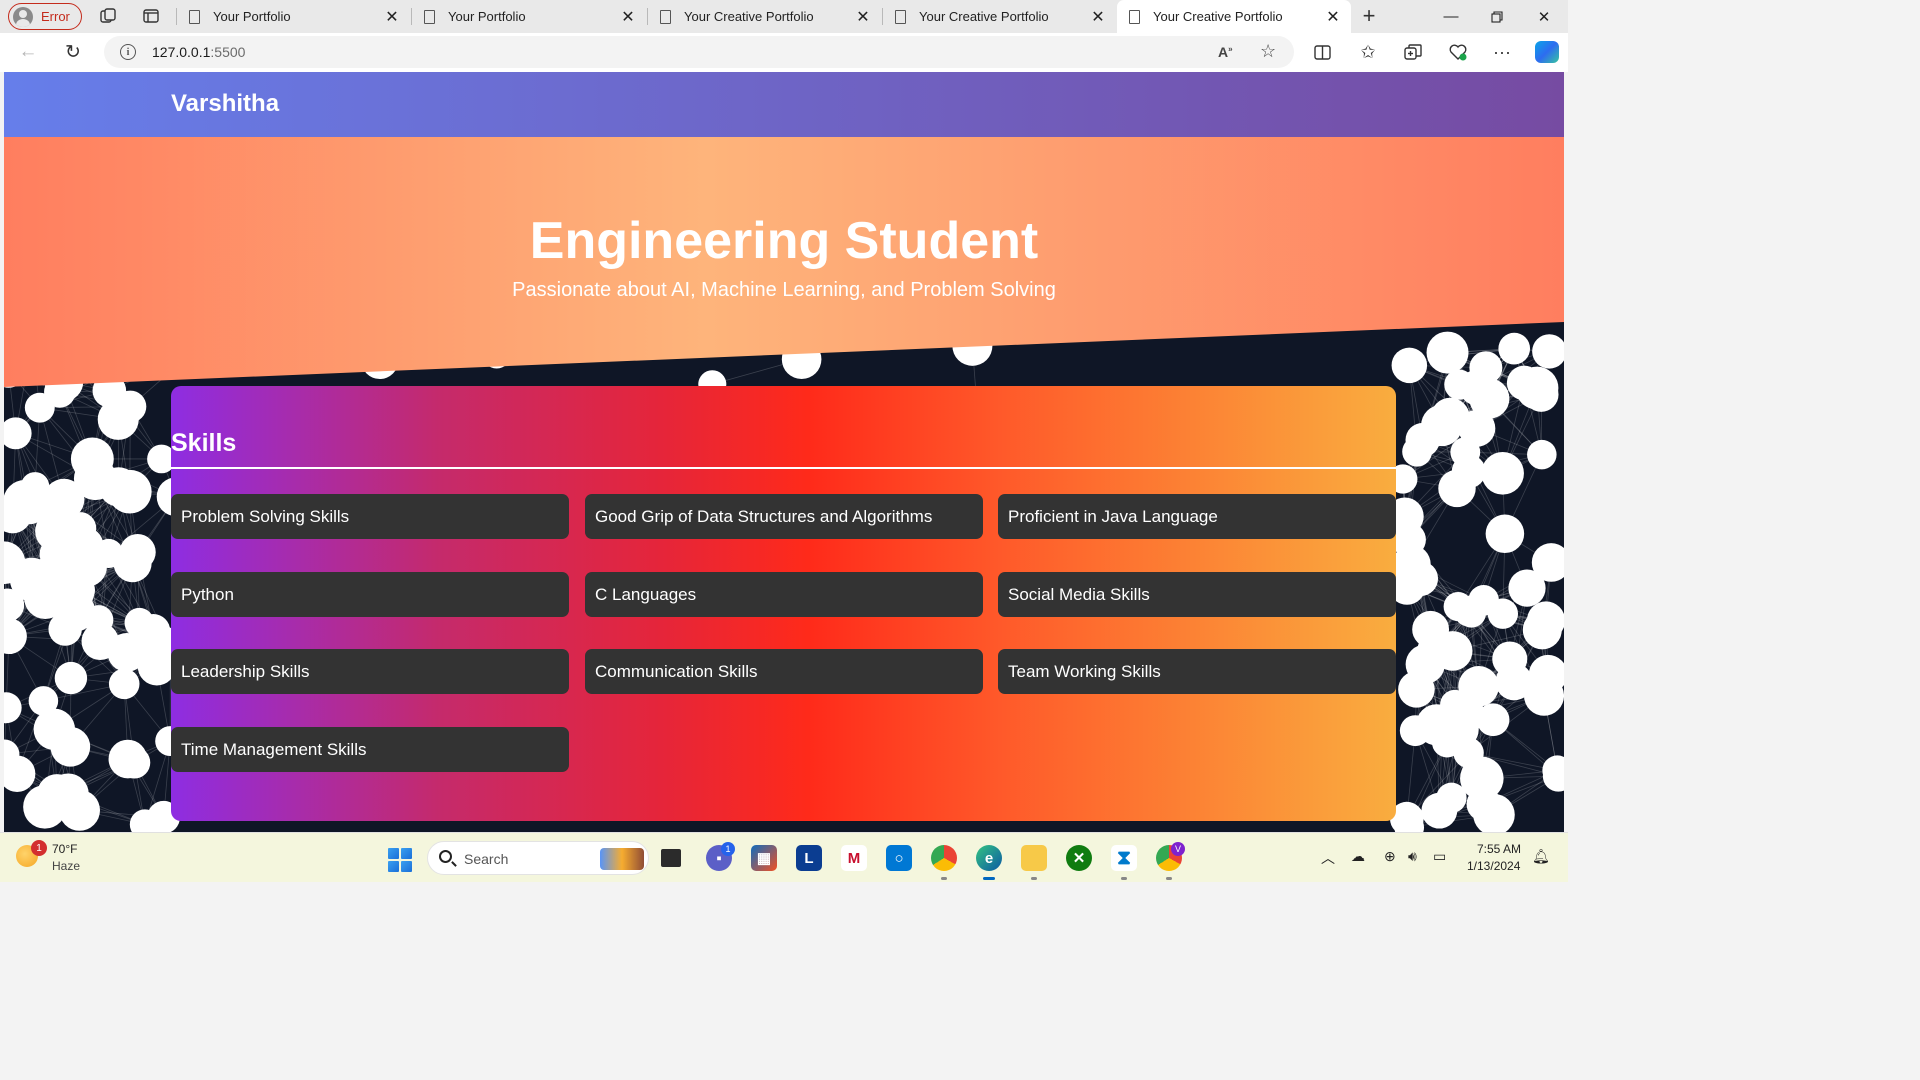 The image size is (1920, 1080). I want to click on search-highlight-icon, so click(622, 859).